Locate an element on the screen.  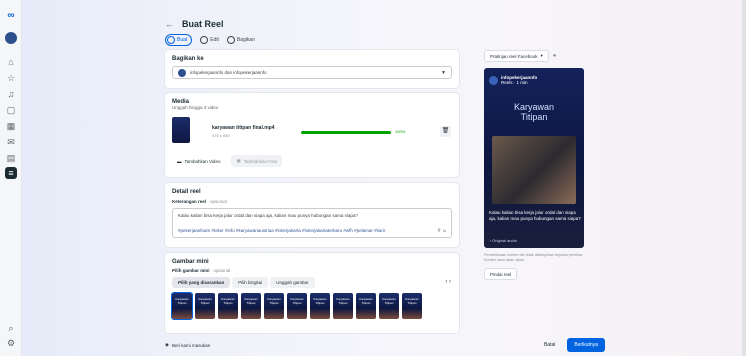
grid-icon: ▦ is located at coordinates (11, 126).